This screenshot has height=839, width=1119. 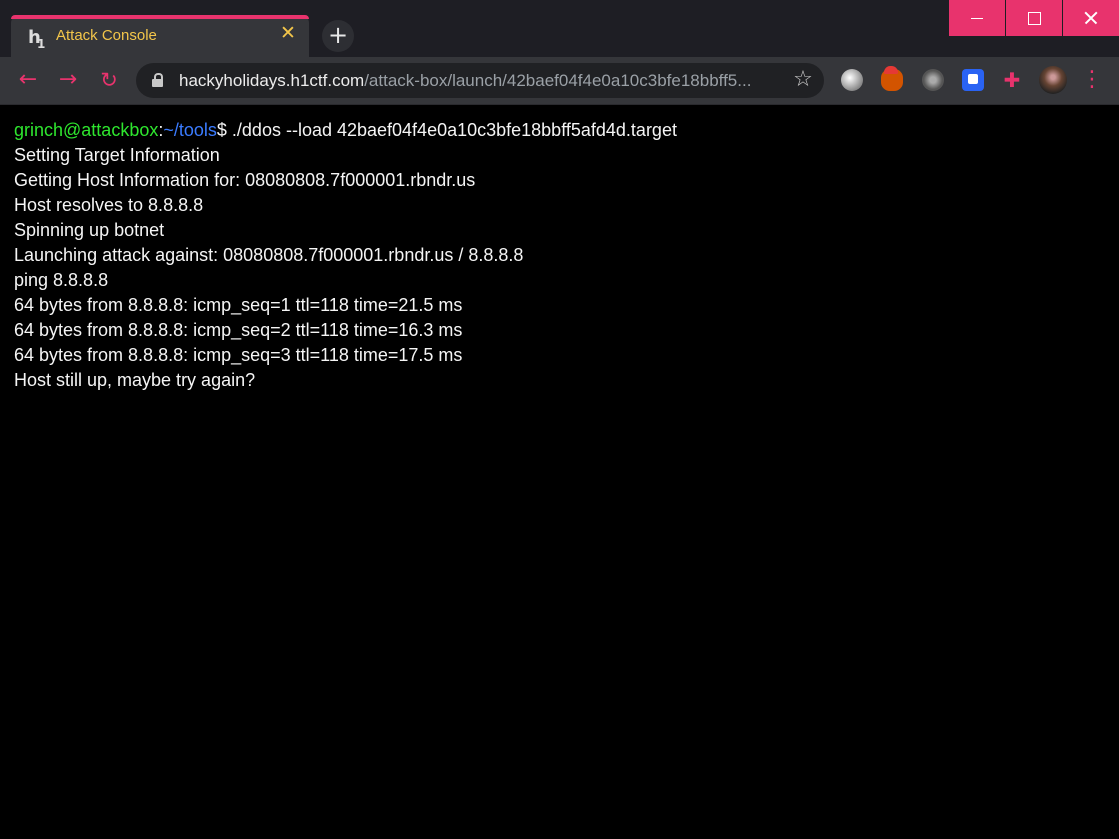 I want to click on profile-avatar, so click(x=1053, y=80).